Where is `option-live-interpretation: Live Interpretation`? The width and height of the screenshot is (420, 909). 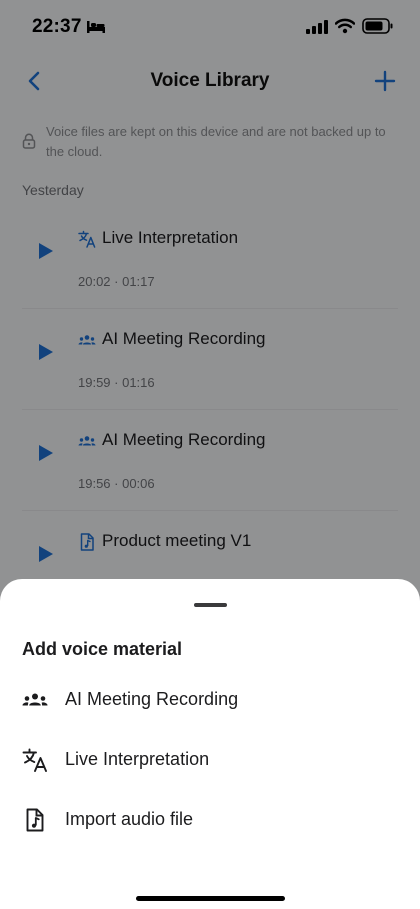
option-live-interpretation: Live Interpretation is located at coordinates (210, 760).